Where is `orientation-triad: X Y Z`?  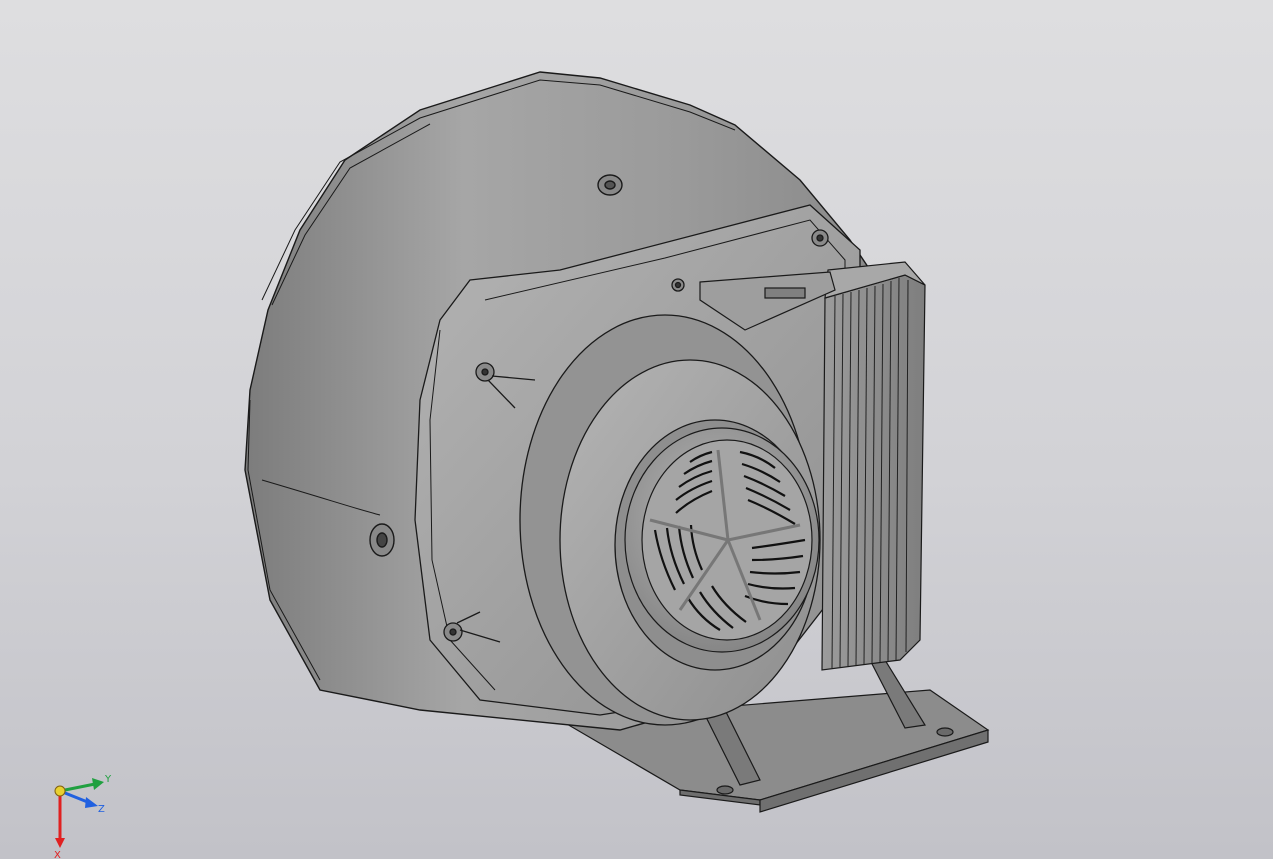
orientation-triad: X Y Z is located at coordinates (80, 814).